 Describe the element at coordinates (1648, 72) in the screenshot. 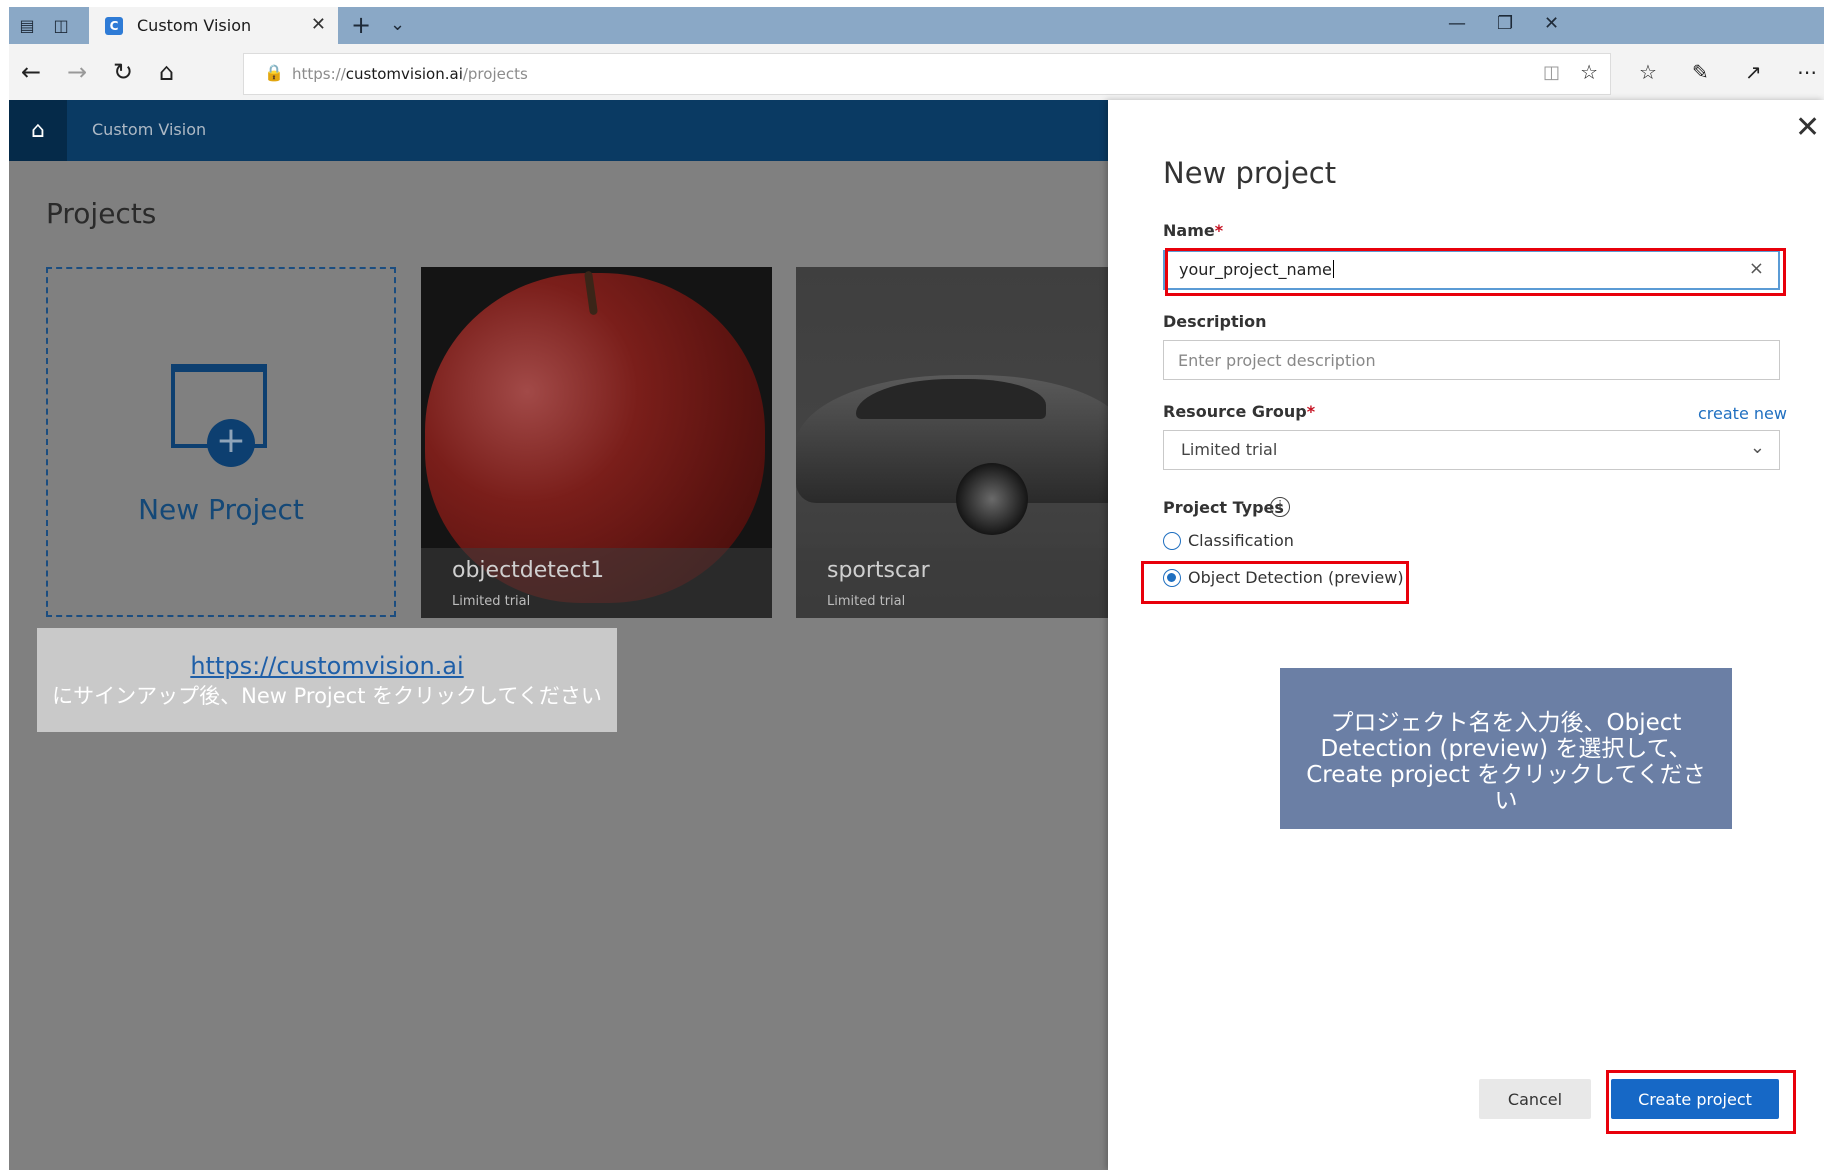

I see `favorites-list-icon: ☆` at that location.